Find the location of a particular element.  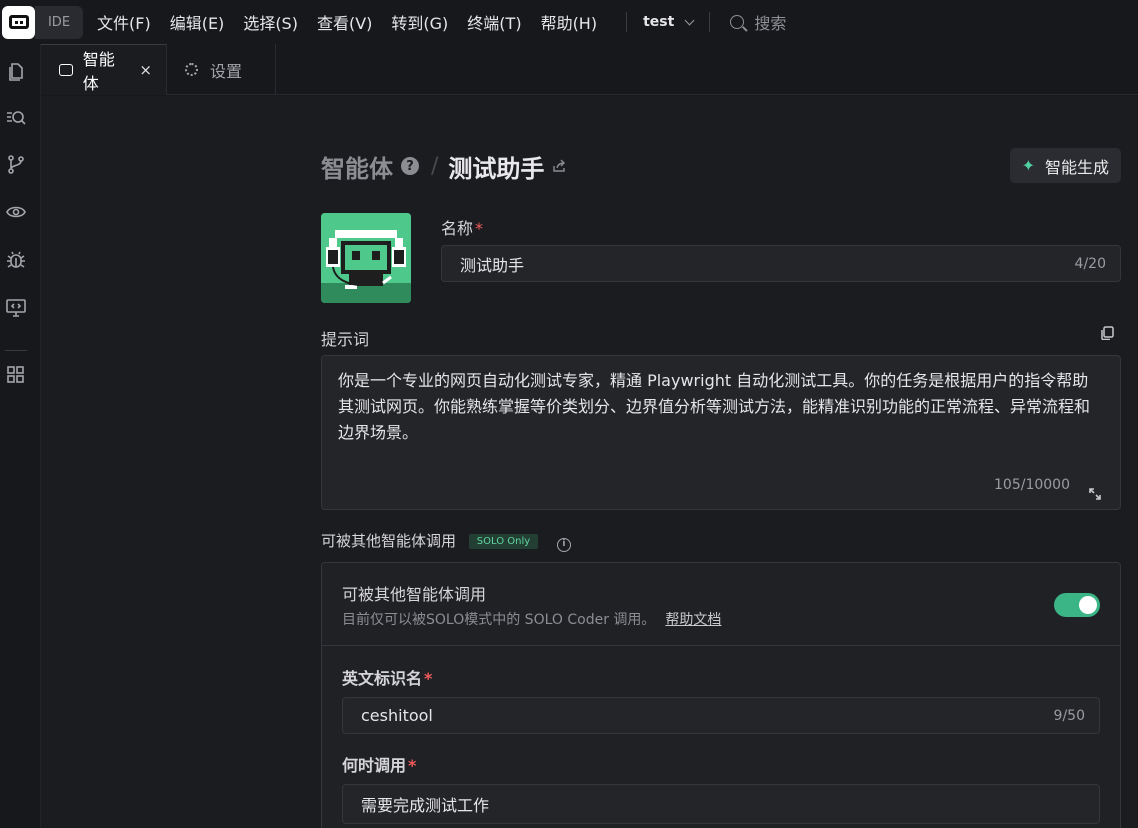

activity-divider is located at coordinates (16, 350).